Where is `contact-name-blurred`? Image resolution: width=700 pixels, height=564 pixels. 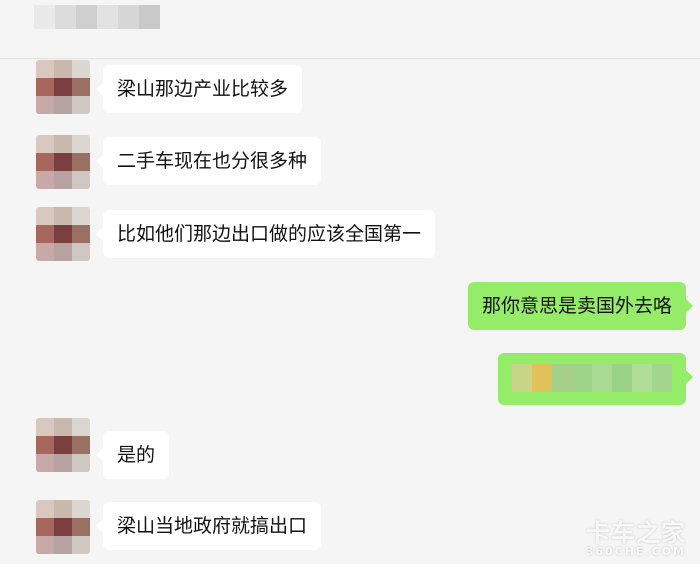
contact-name-blurred is located at coordinates (97, 17).